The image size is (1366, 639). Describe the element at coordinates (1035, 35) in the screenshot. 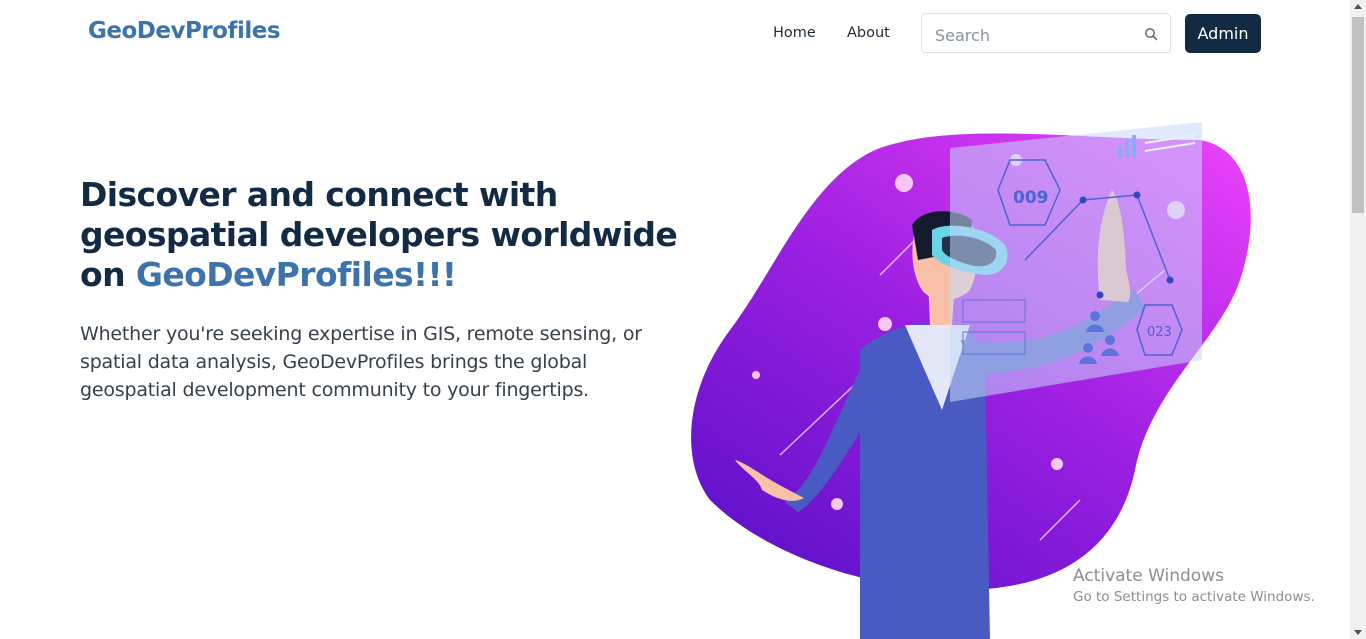

I see `search-input` at that location.